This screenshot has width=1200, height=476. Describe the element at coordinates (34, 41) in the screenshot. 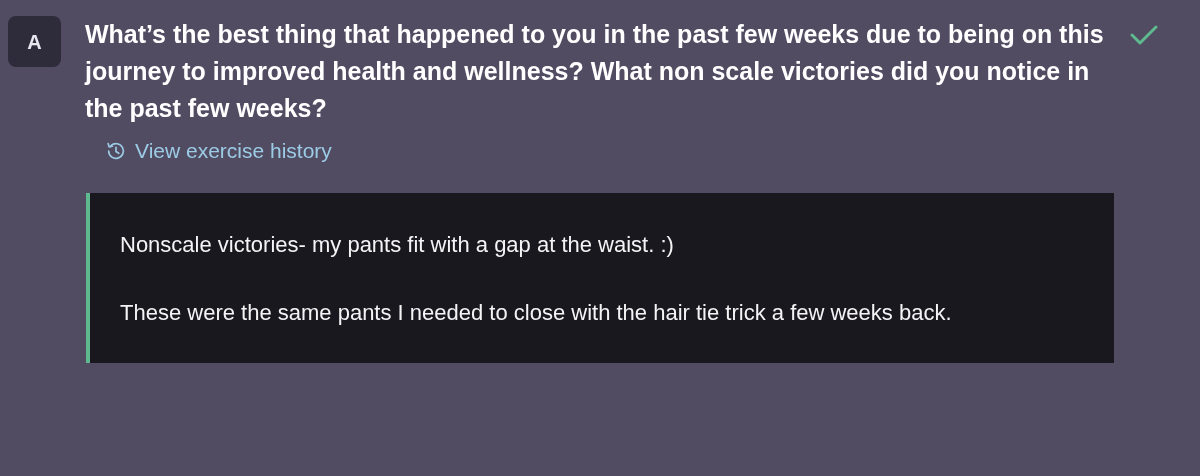

I see `question-badge: A` at that location.